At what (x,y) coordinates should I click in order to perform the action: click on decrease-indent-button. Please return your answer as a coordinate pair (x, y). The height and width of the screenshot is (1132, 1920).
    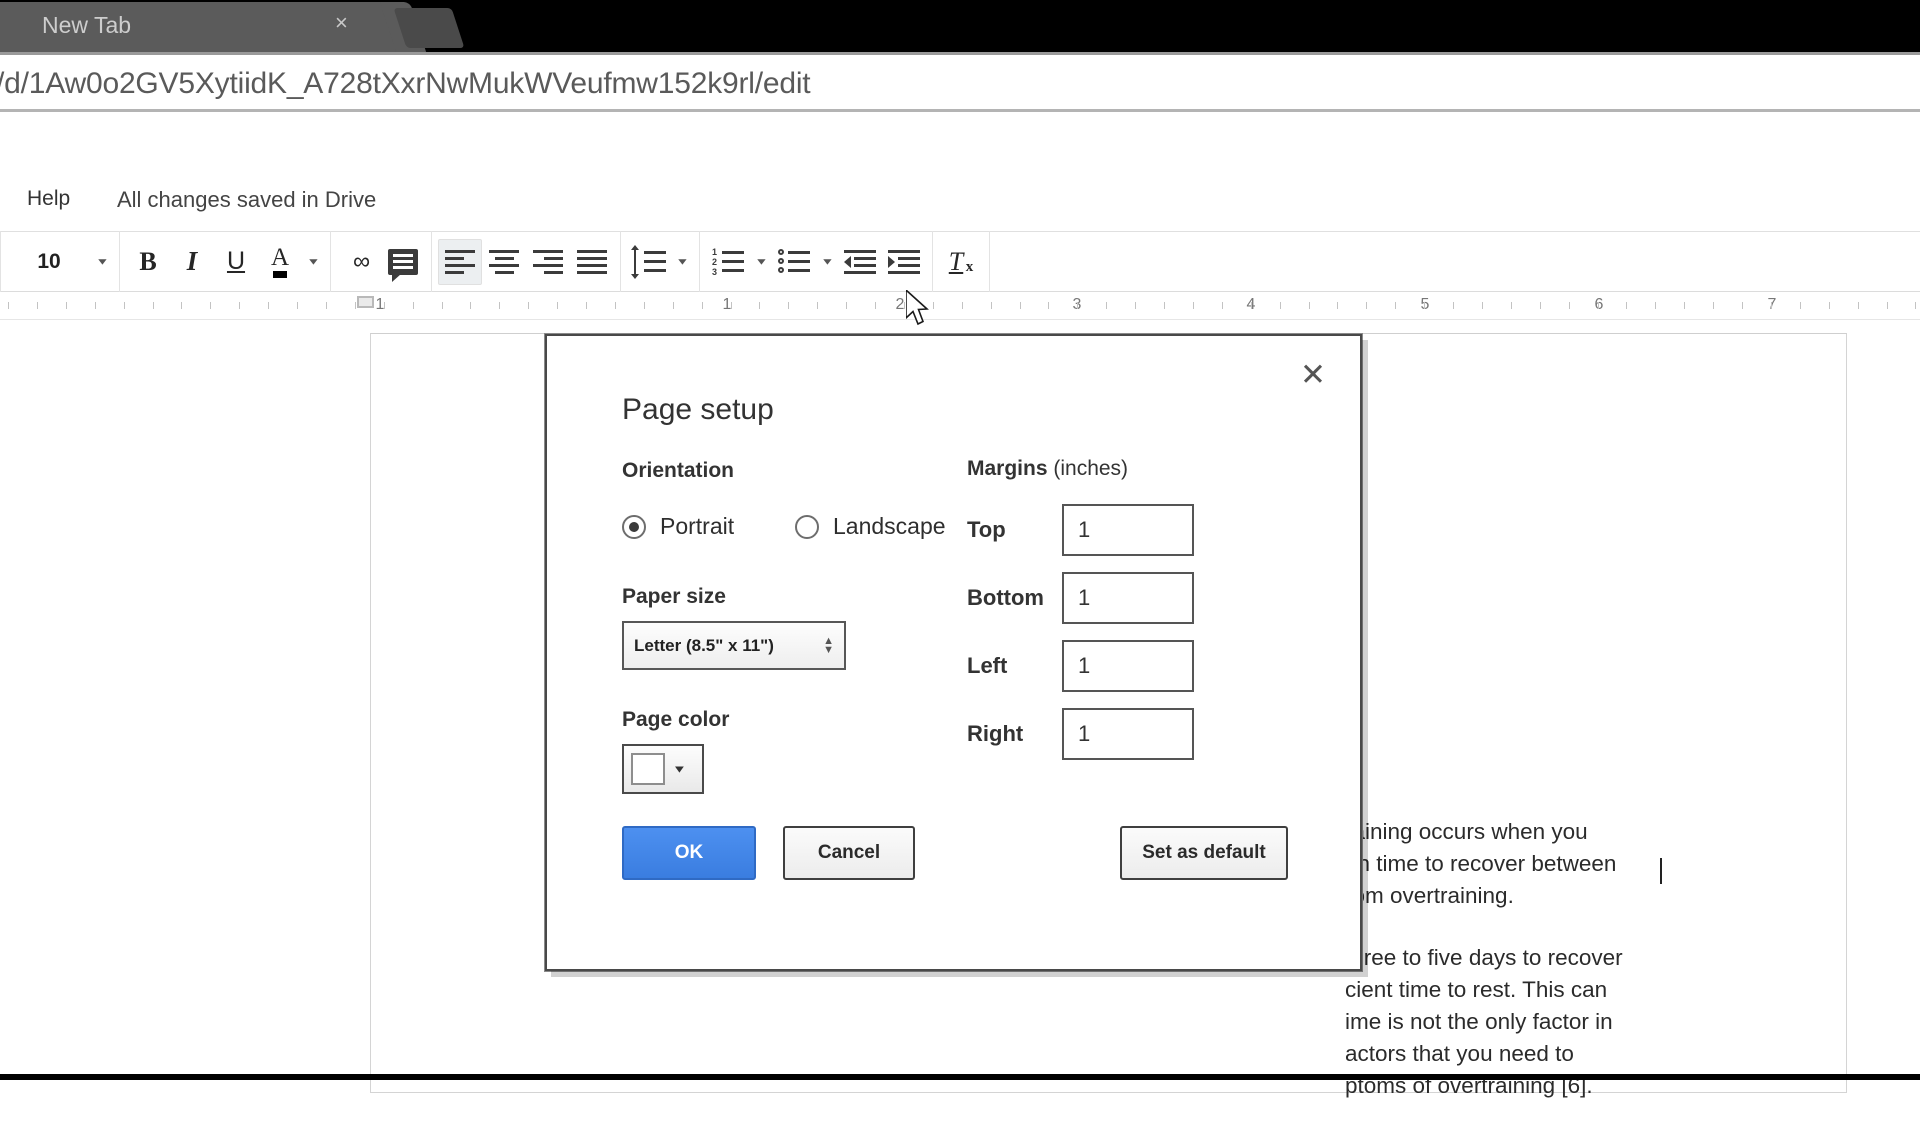
    Looking at the image, I should click on (860, 262).